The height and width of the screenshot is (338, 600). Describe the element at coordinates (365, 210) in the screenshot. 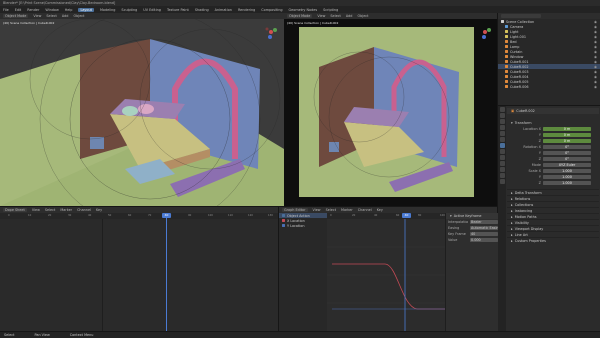

I see `graph-menu-channel: Channel` at that location.